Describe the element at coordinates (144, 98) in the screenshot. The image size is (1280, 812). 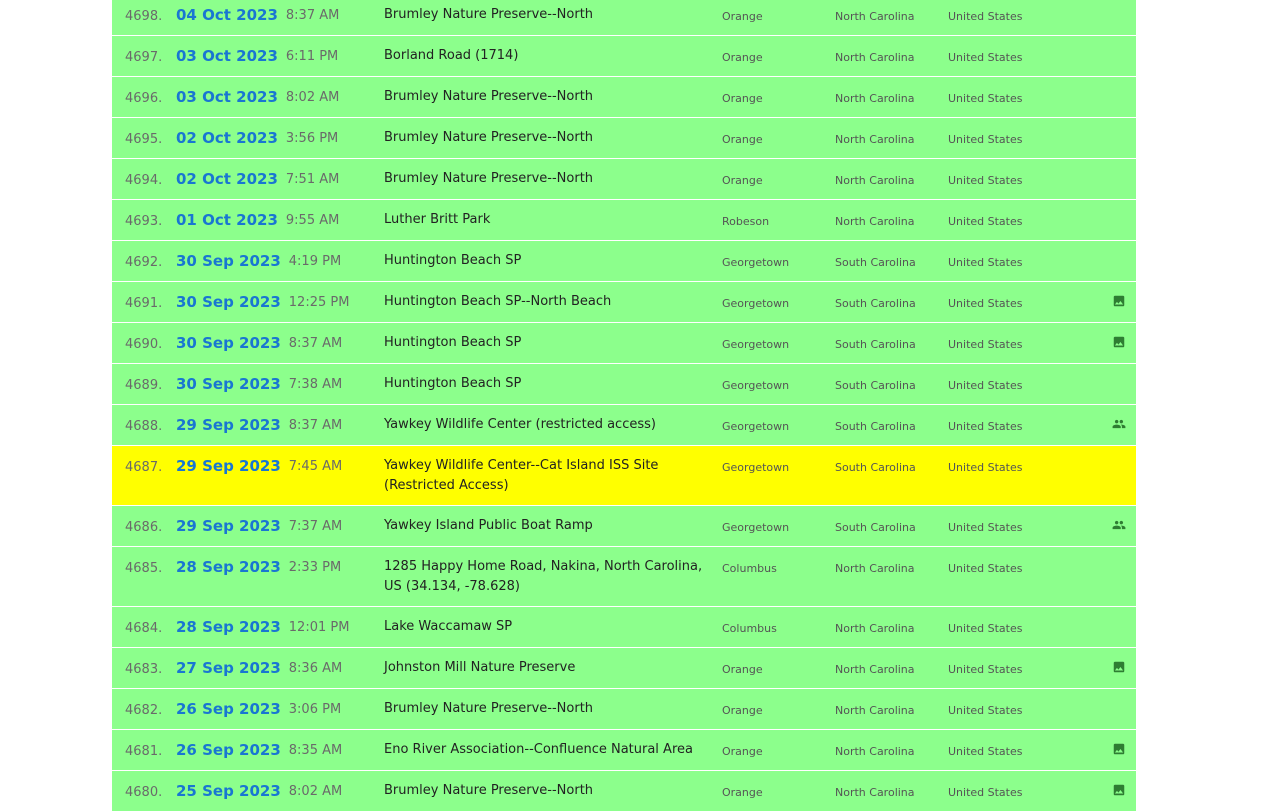
I see `checklist-number: 4696.` at that location.